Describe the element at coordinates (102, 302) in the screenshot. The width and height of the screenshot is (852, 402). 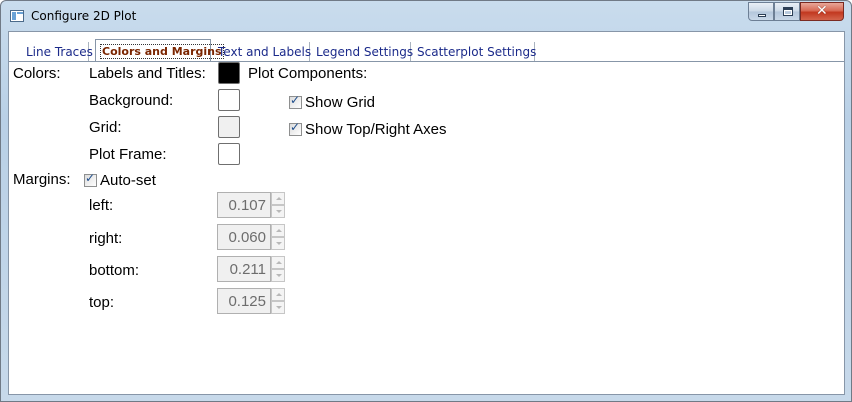
I see `margin-top-label: top:` at that location.